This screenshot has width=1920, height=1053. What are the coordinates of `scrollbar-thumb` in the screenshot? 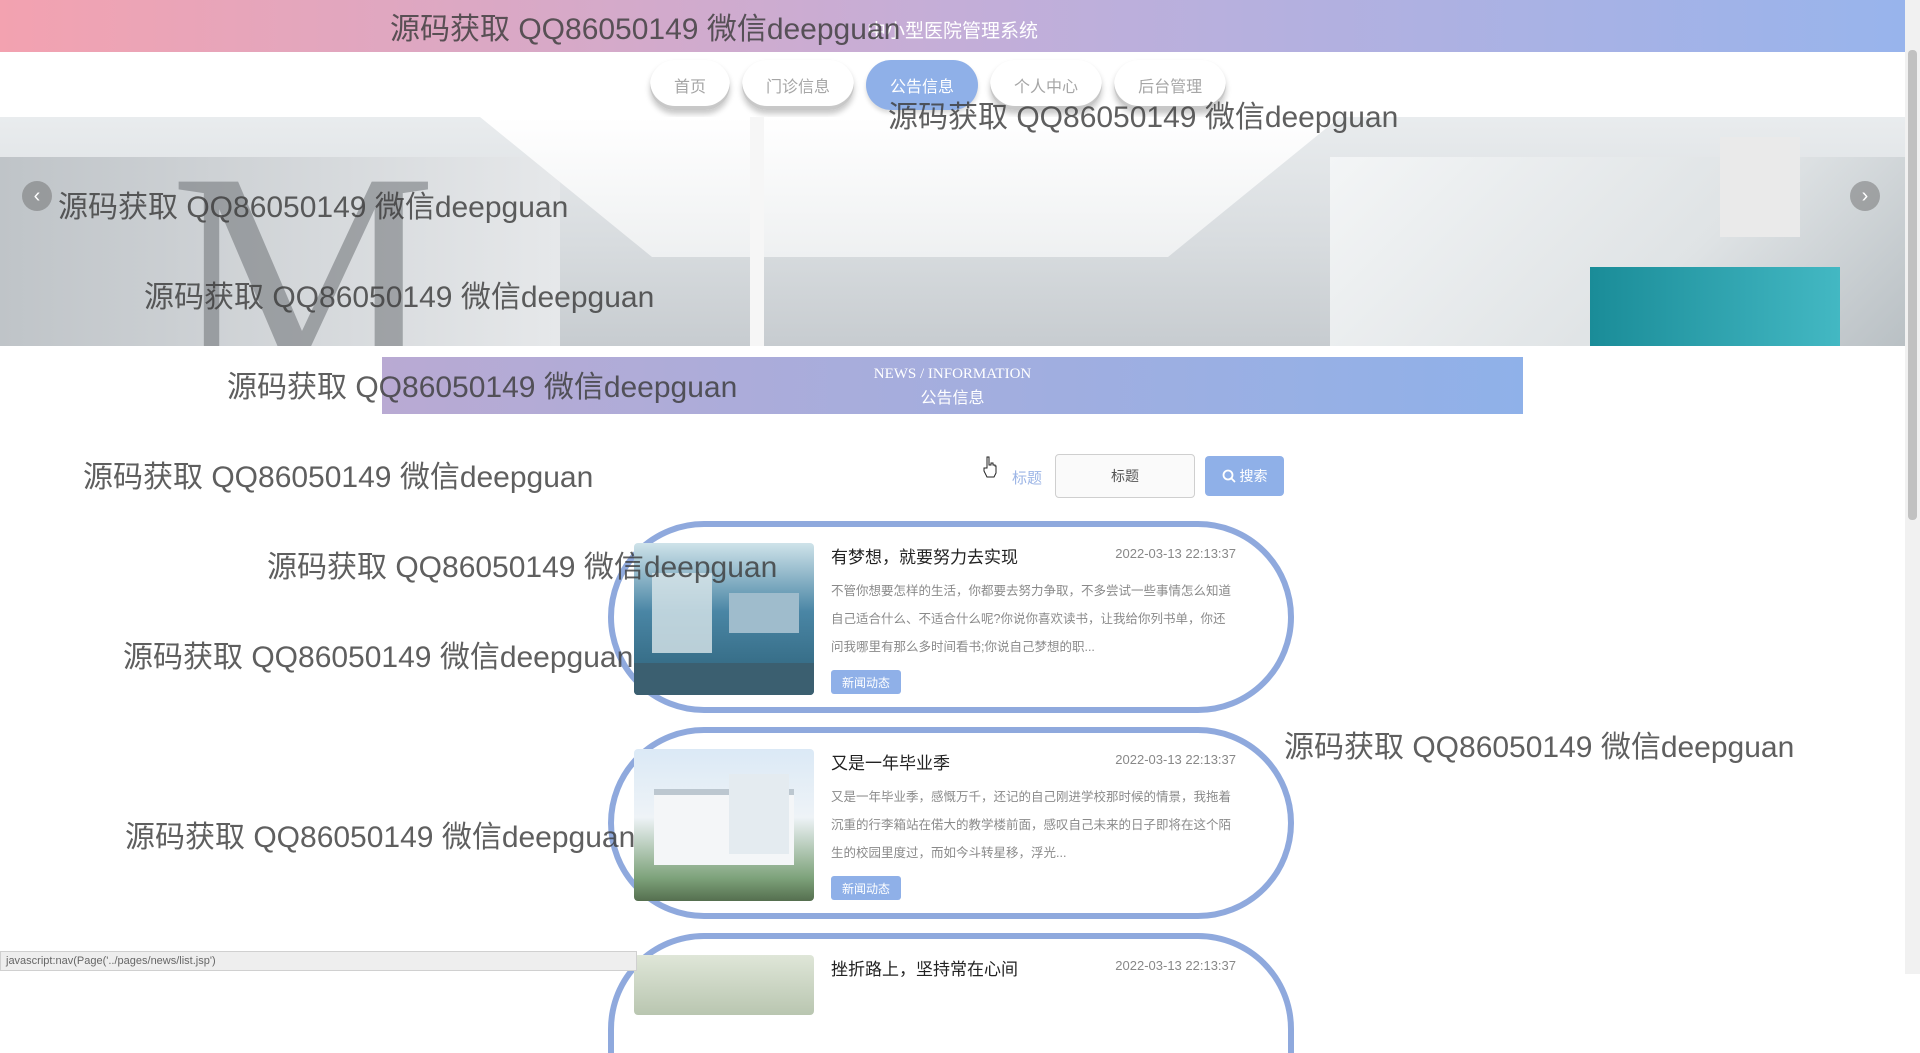 It's located at (1912, 285).